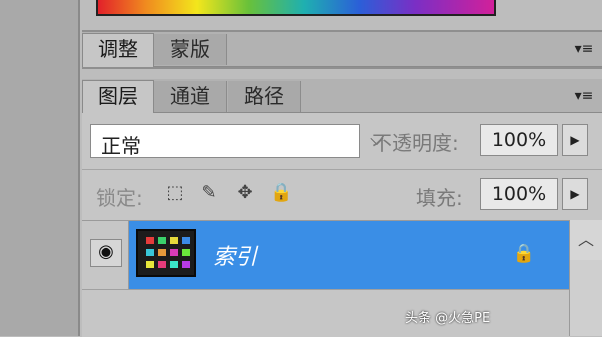 This screenshot has width=602, height=337. What do you see at coordinates (585, 298) in the screenshot?
I see `scrollbar-track` at bounding box center [585, 298].